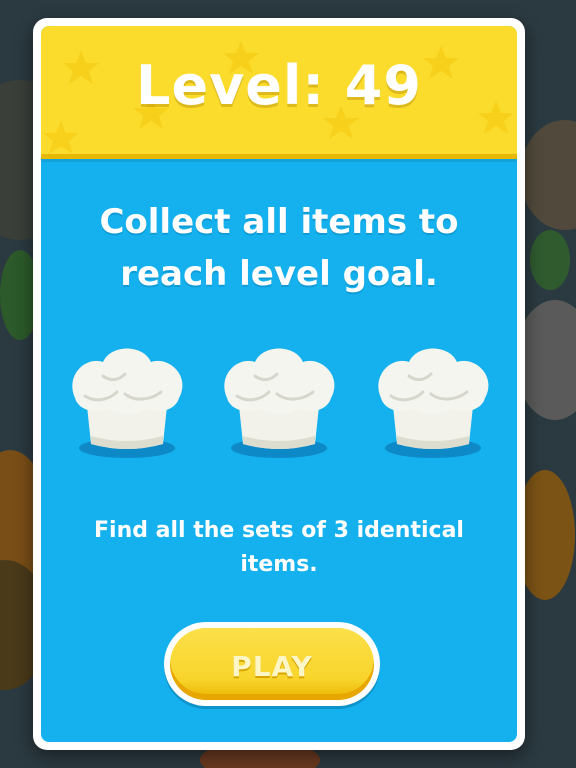 Image resolution: width=576 pixels, height=768 pixels. I want to click on level-title: Level: 49, so click(279, 85).